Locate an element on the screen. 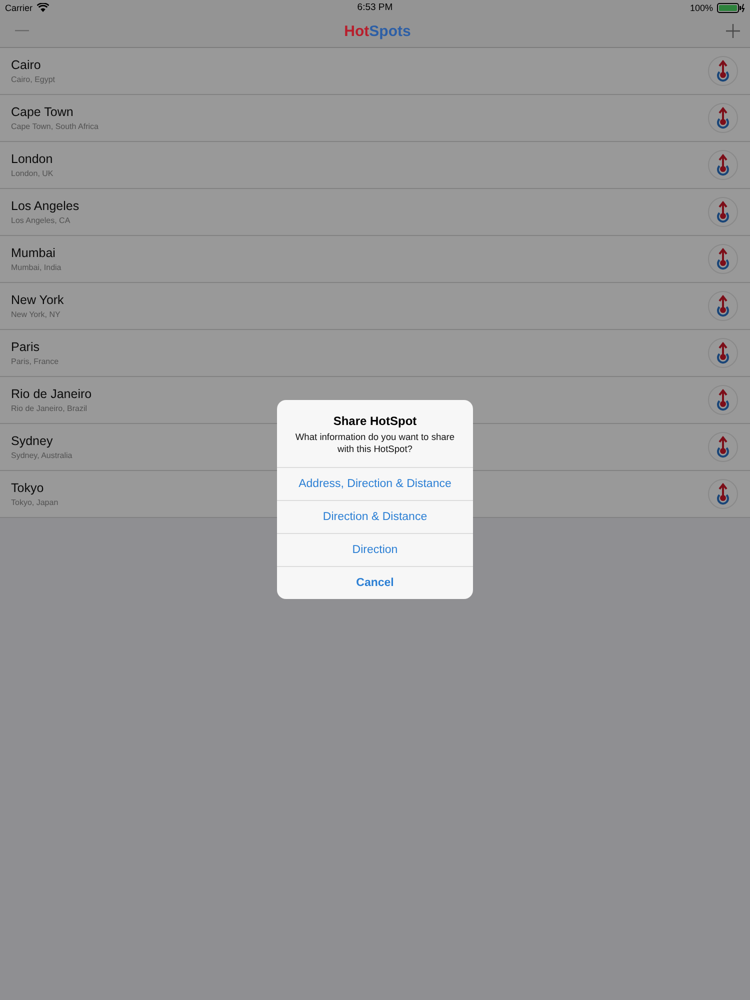  place-name: Sydney is located at coordinates (32, 441).